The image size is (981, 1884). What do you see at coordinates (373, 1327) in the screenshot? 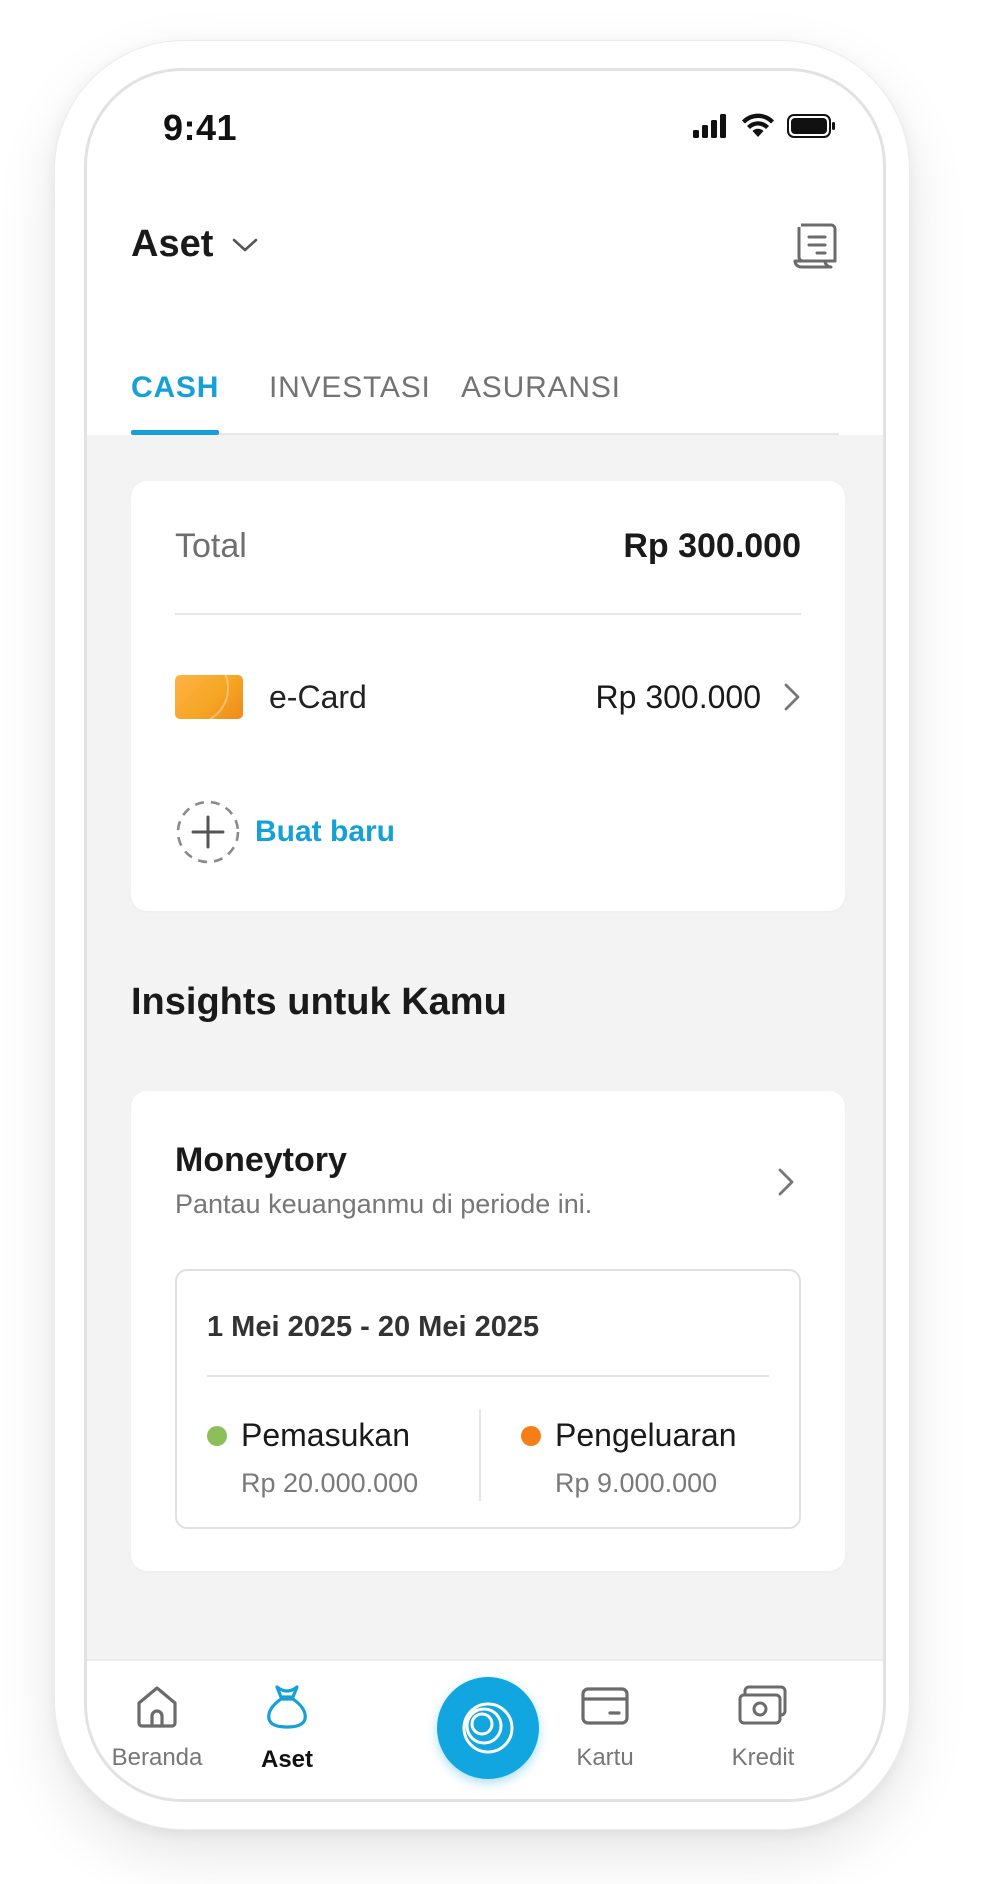
I see `period-range: 1 Mei 2025 - 20 Mei 2025` at bounding box center [373, 1327].